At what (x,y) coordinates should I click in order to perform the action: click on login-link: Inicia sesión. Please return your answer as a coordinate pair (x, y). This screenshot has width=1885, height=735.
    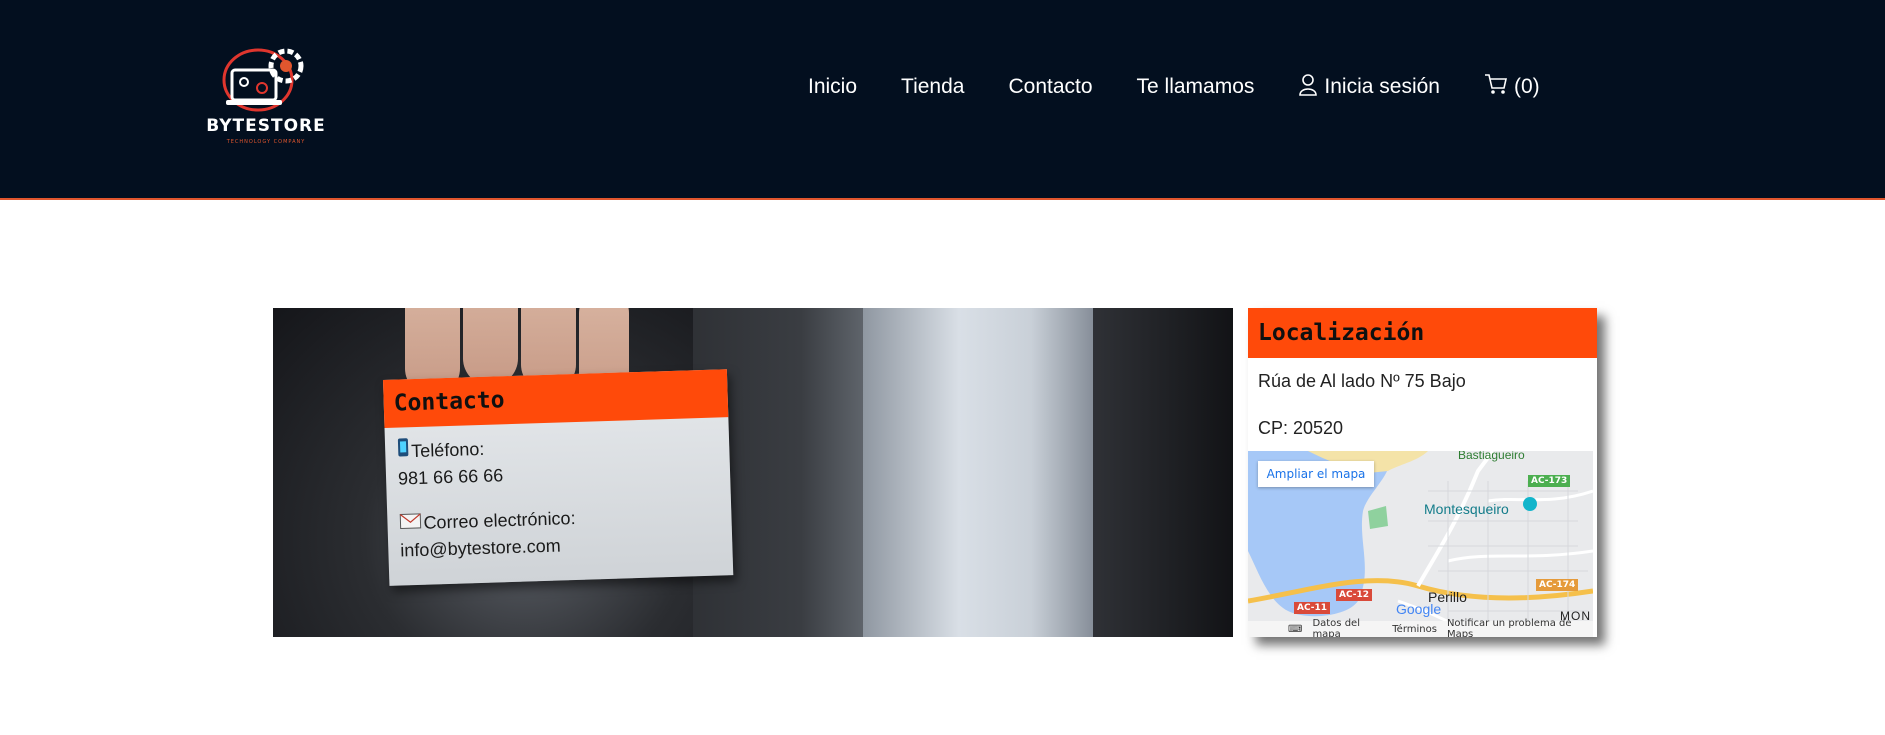
    Looking at the image, I should click on (1369, 87).